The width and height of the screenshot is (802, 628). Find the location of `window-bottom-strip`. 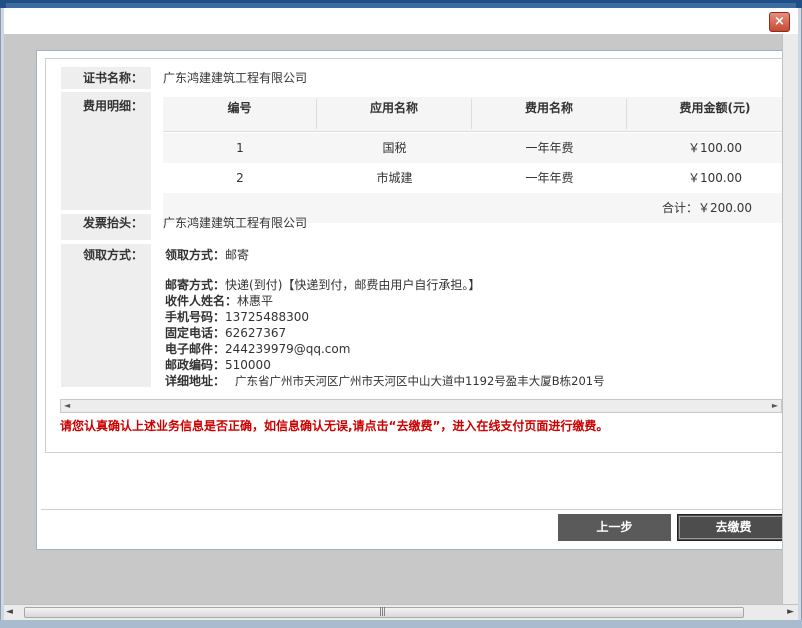

window-bottom-strip is located at coordinates (401, 624).